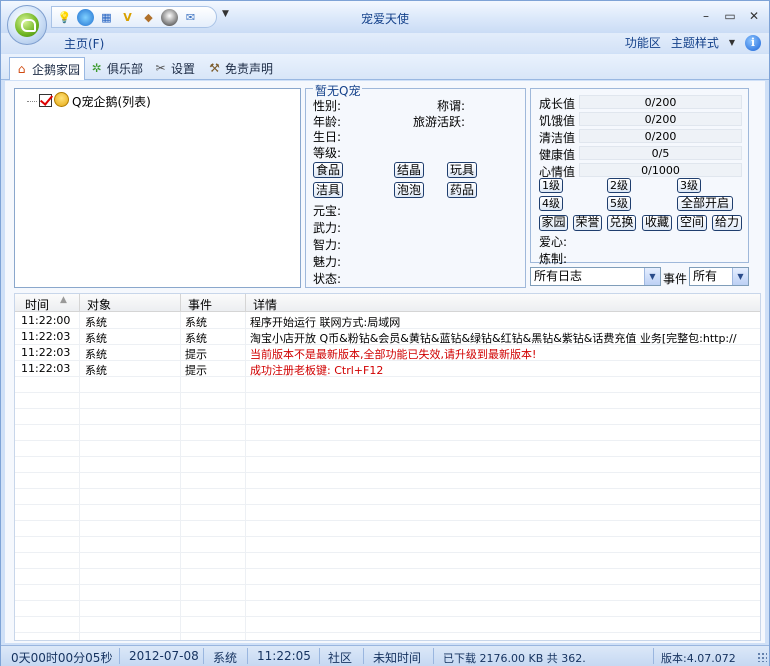  Describe the element at coordinates (327, 137) in the screenshot. I see `birthday-label: 生日:` at that location.